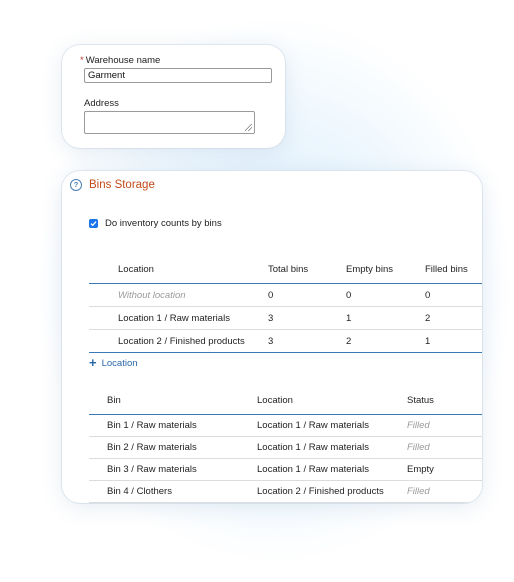 The width and height of the screenshot is (514, 582). Describe the element at coordinates (453, 295) in the screenshot. I see `filled-bins-cell: 0` at that location.